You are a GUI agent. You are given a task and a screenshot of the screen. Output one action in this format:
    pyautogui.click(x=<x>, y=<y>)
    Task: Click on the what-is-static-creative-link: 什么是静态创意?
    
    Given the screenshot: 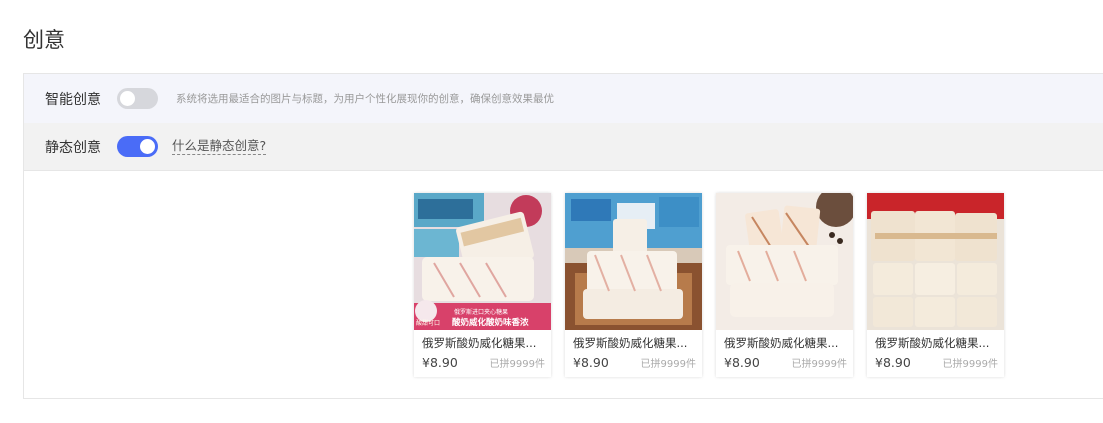 What is the action you would take?
    pyautogui.click(x=219, y=146)
    